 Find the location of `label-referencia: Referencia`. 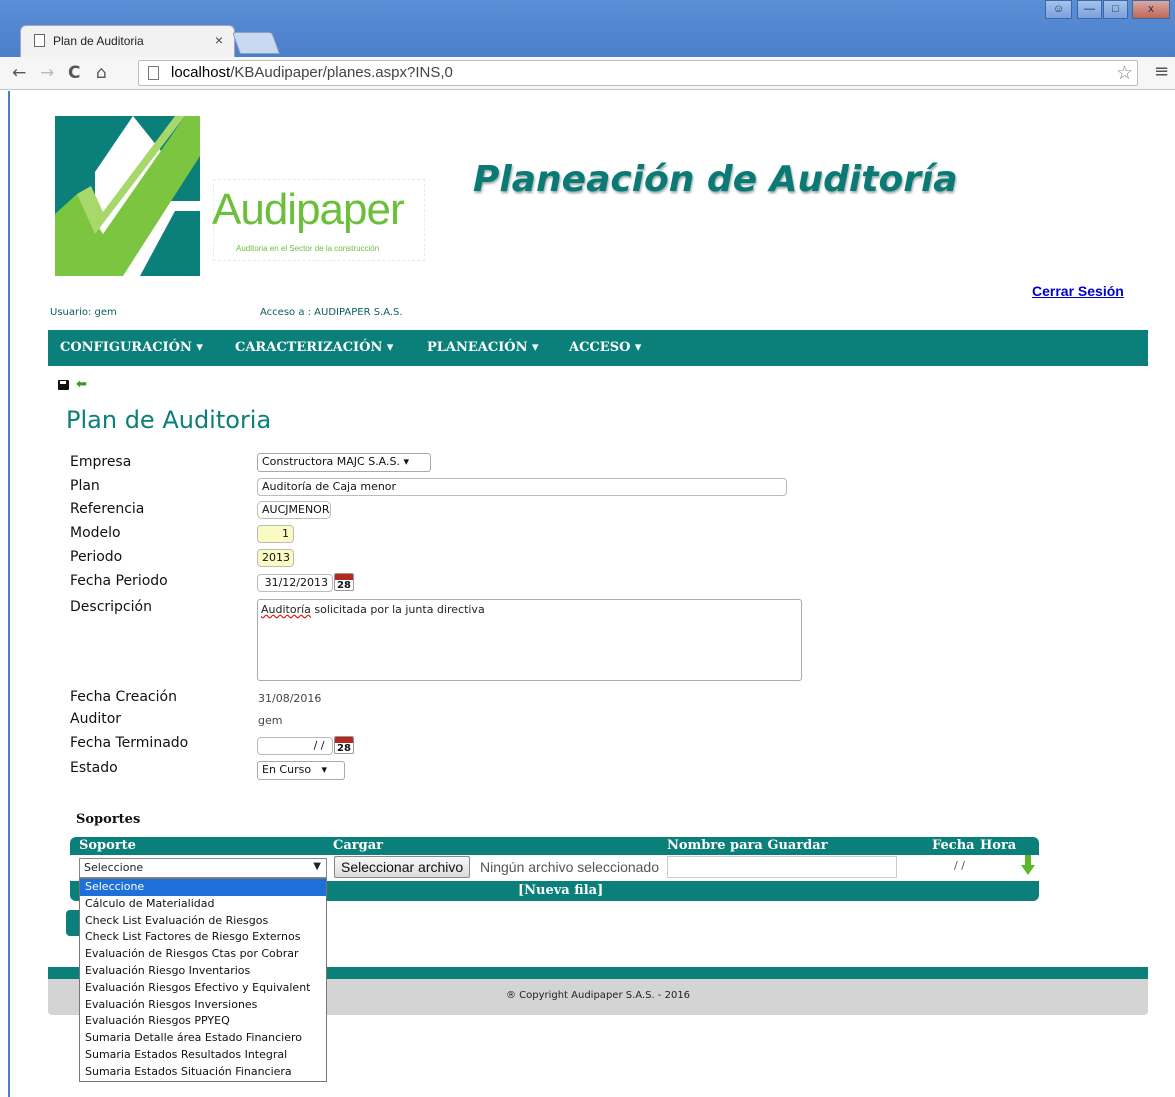

label-referencia: Referencia is located at coordinates (107, 509).